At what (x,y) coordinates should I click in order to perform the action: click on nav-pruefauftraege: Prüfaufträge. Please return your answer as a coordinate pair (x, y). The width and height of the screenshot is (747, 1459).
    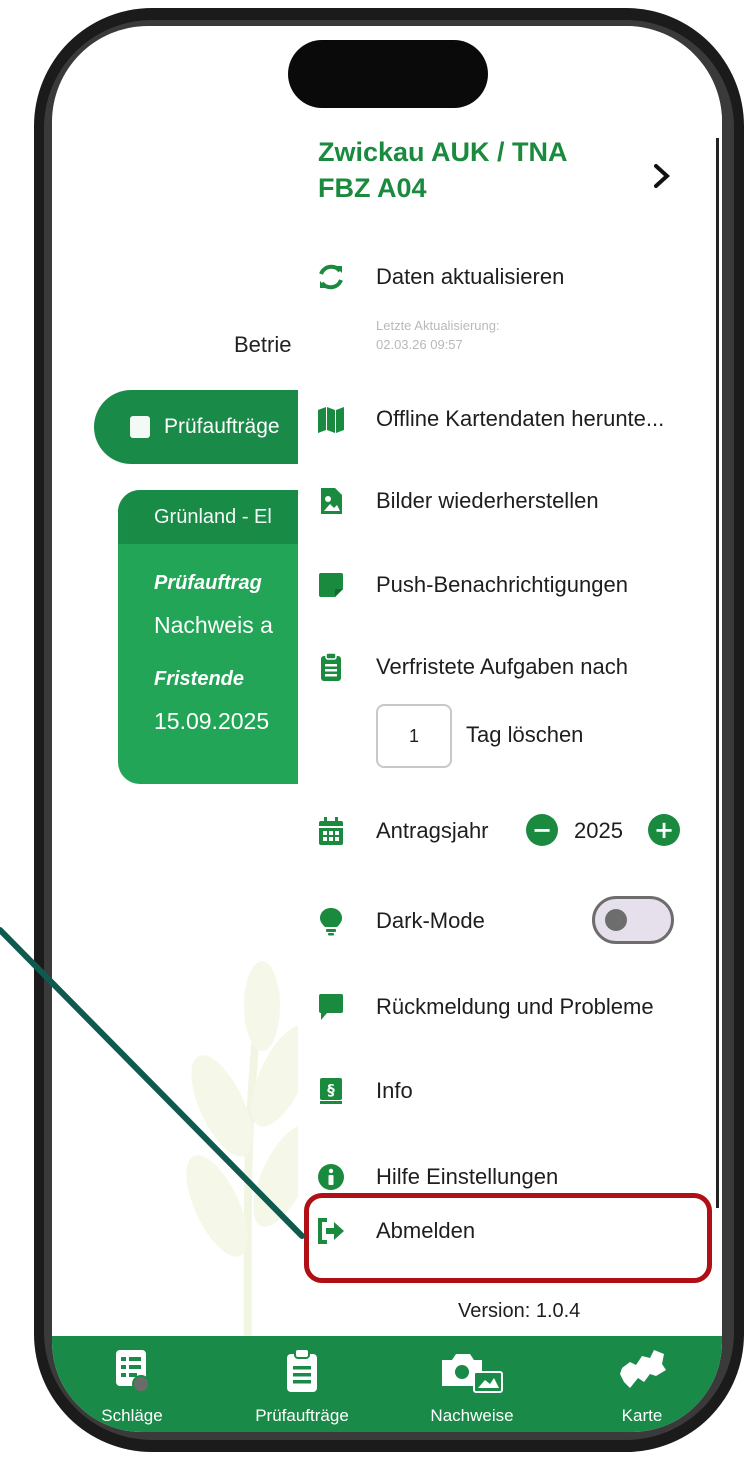
    Looking at the image, I should click on (302, 1384).